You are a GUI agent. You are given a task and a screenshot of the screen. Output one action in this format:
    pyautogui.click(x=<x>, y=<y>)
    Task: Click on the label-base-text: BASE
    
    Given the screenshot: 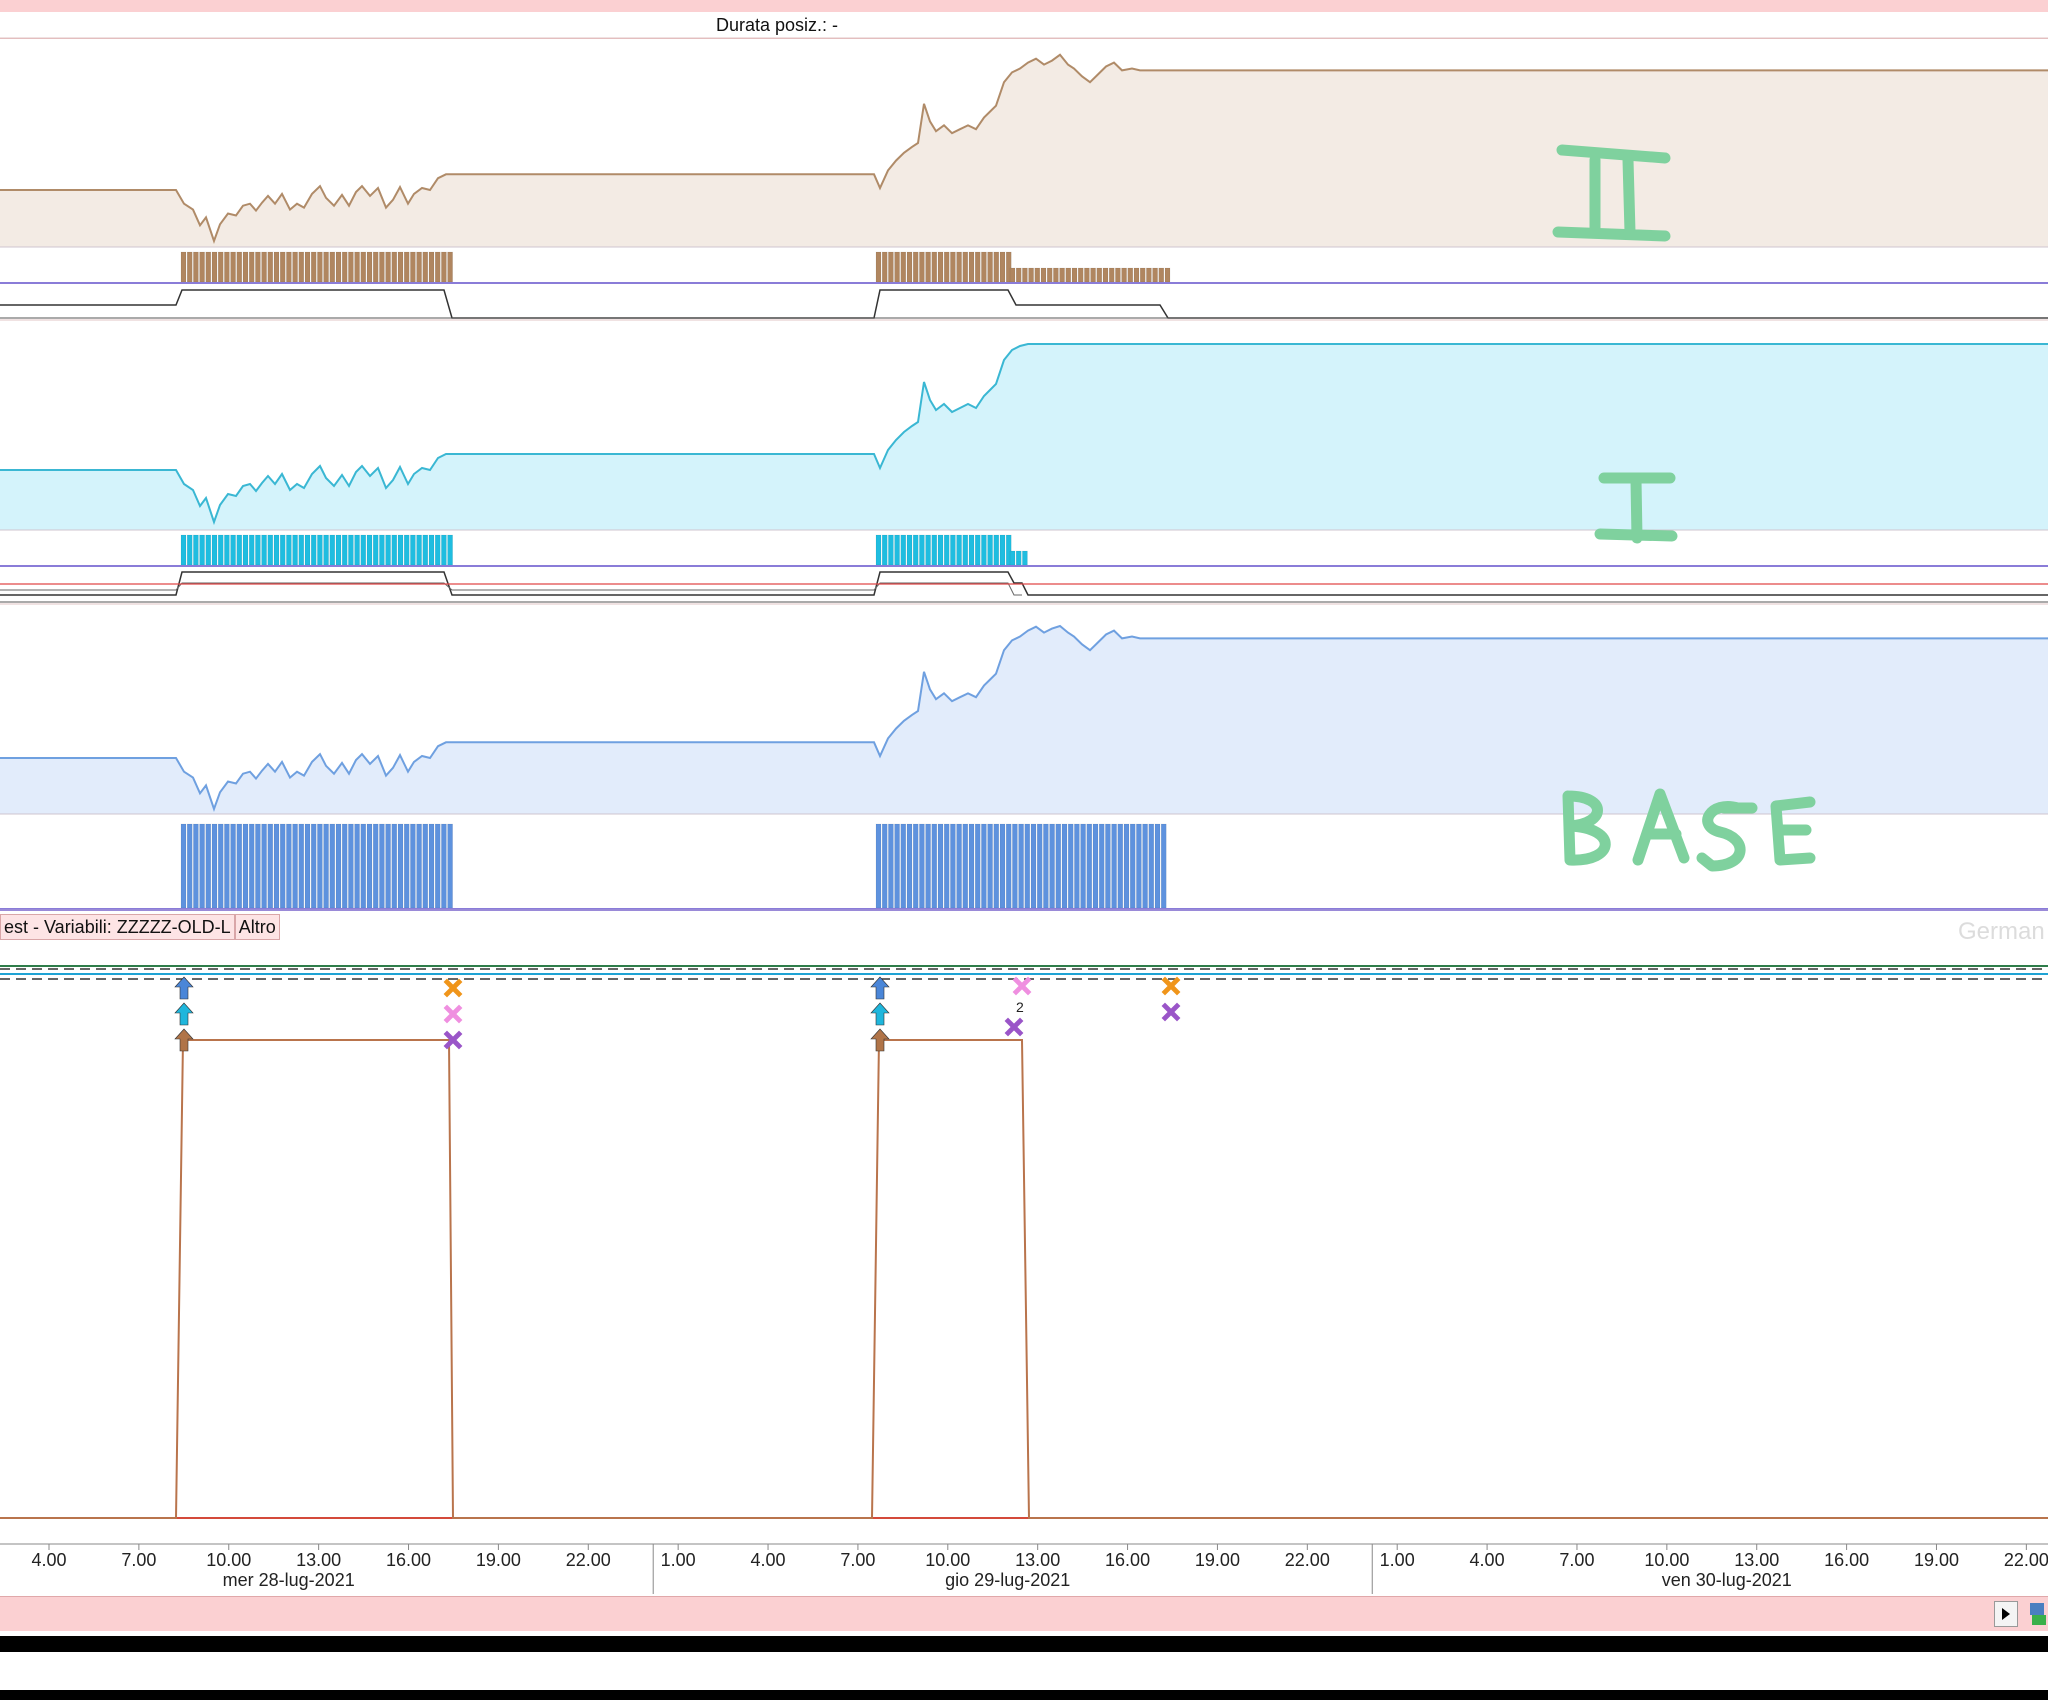 What is the action you would take?
    pyautogui.click(x=1683, y=839)
    